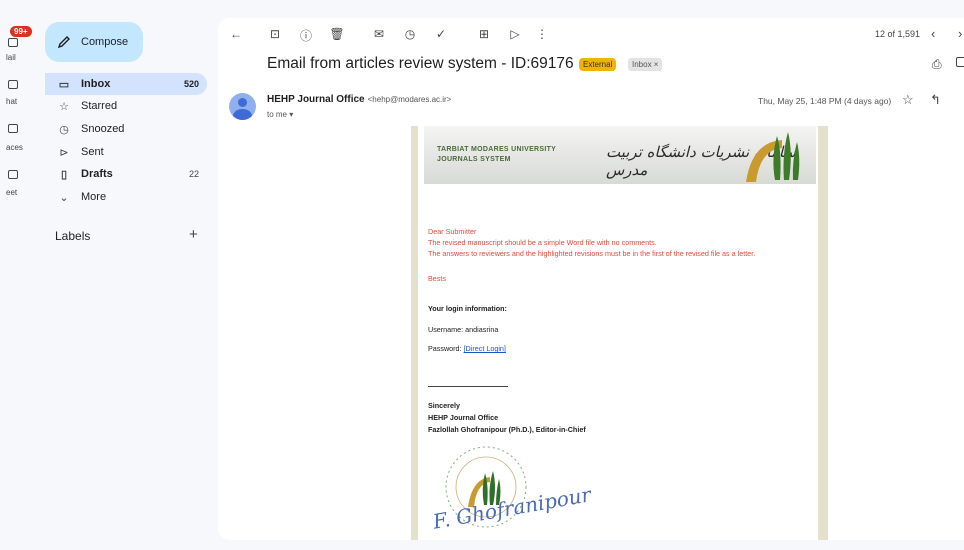 The width and height of the screenshot is (964, 550). Describe the element at coordinates (446, 348) in the screenshot. I see `password-label: Password:` at that location.